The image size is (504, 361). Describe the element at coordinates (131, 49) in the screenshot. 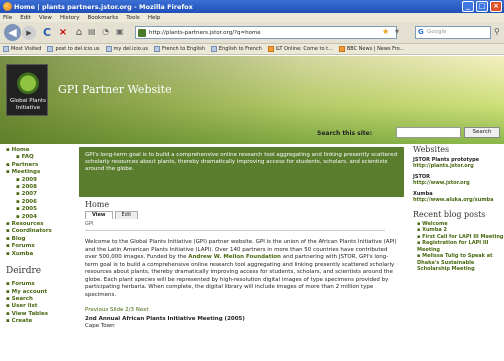

I see `bookmark-label: my del.icio.us` at that location.